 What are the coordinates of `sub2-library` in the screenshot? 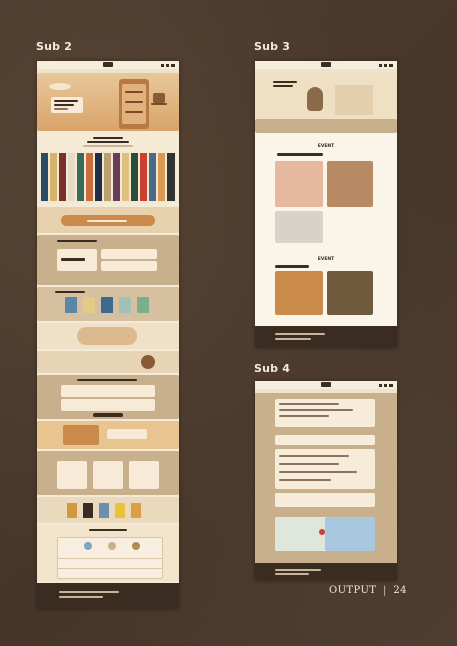 It's located at (108, 435).